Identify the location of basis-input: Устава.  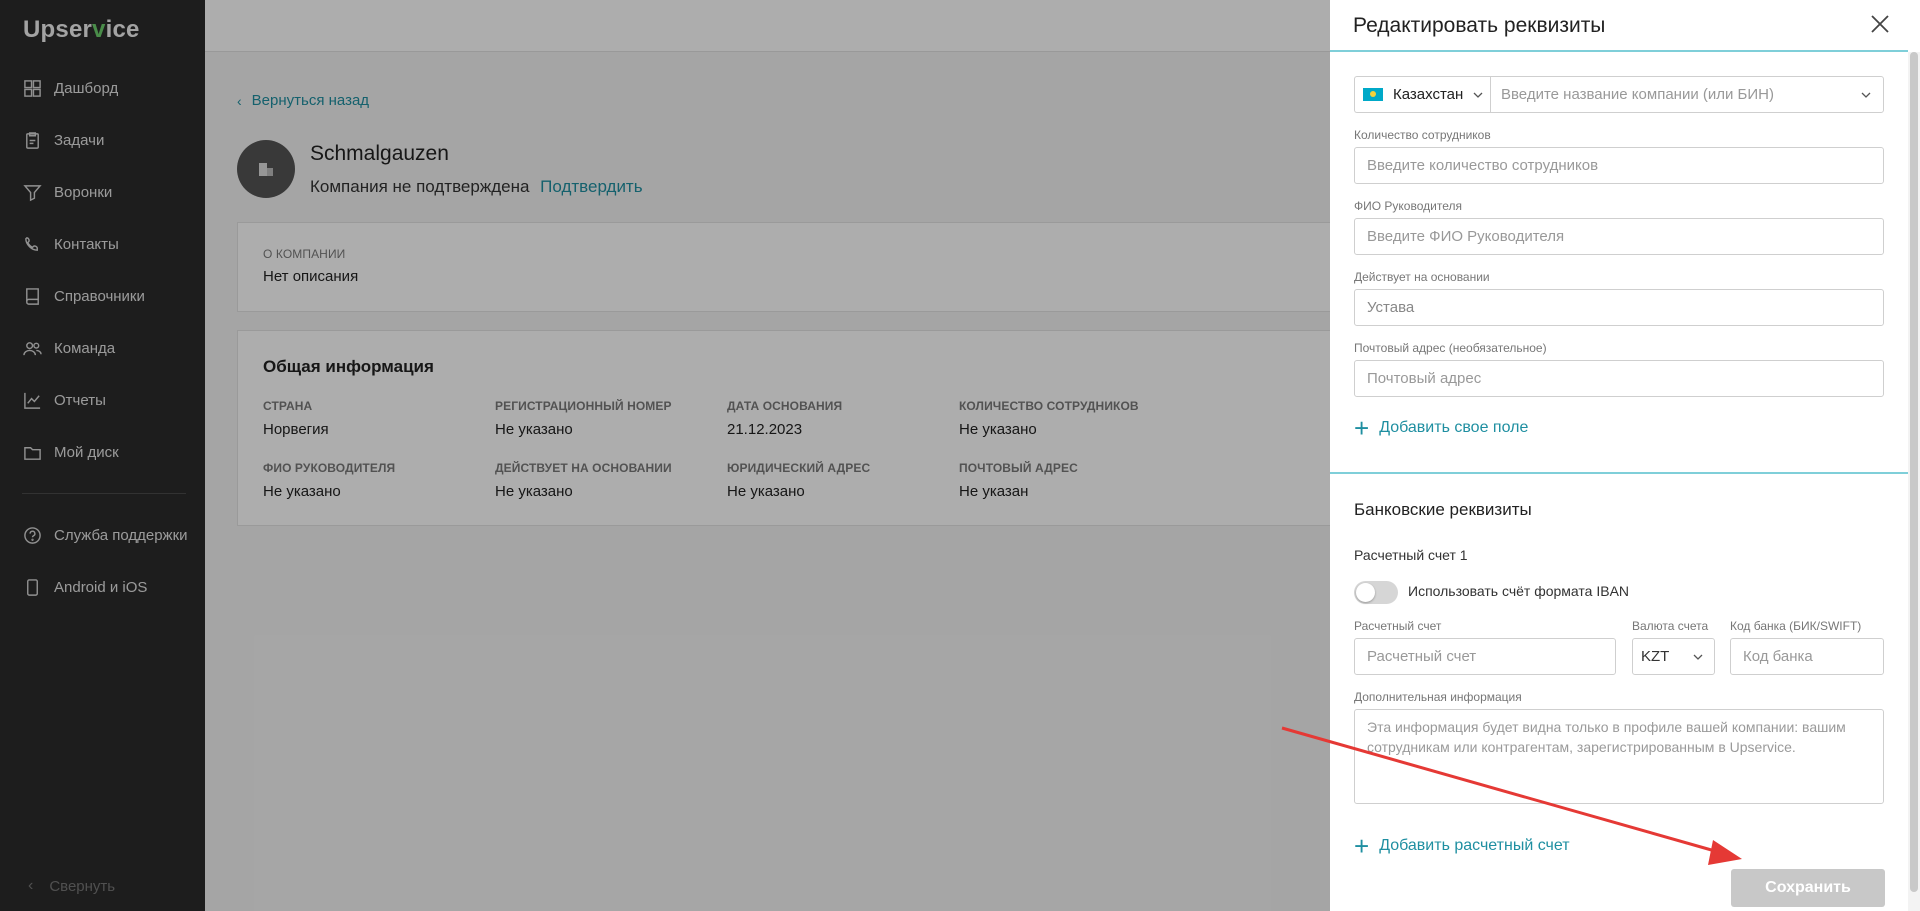
(1619, 307).